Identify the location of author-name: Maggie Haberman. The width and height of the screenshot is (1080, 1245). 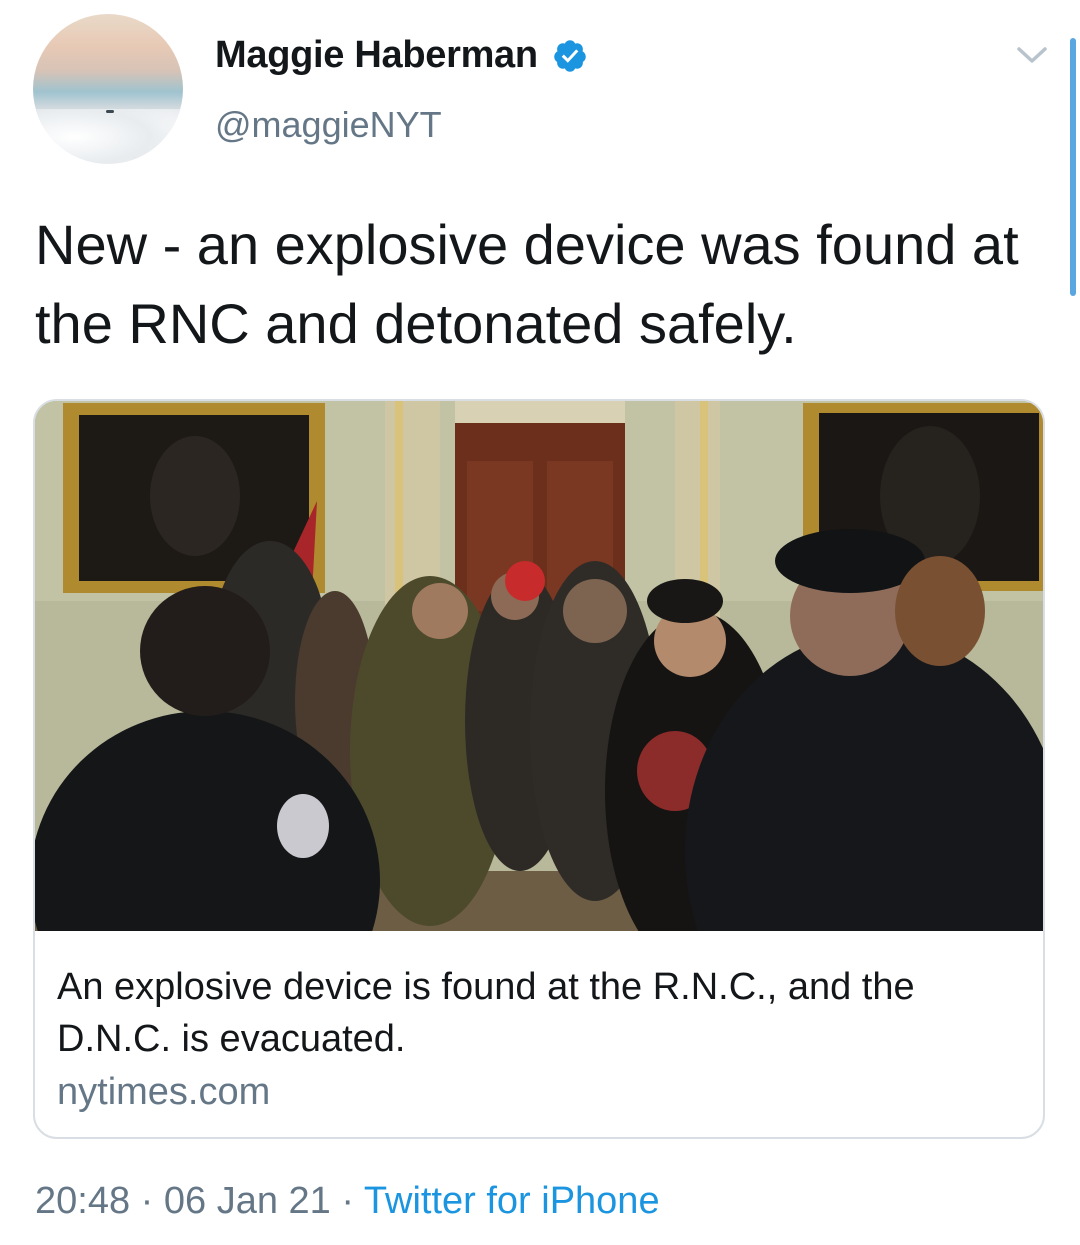
(376, 55).